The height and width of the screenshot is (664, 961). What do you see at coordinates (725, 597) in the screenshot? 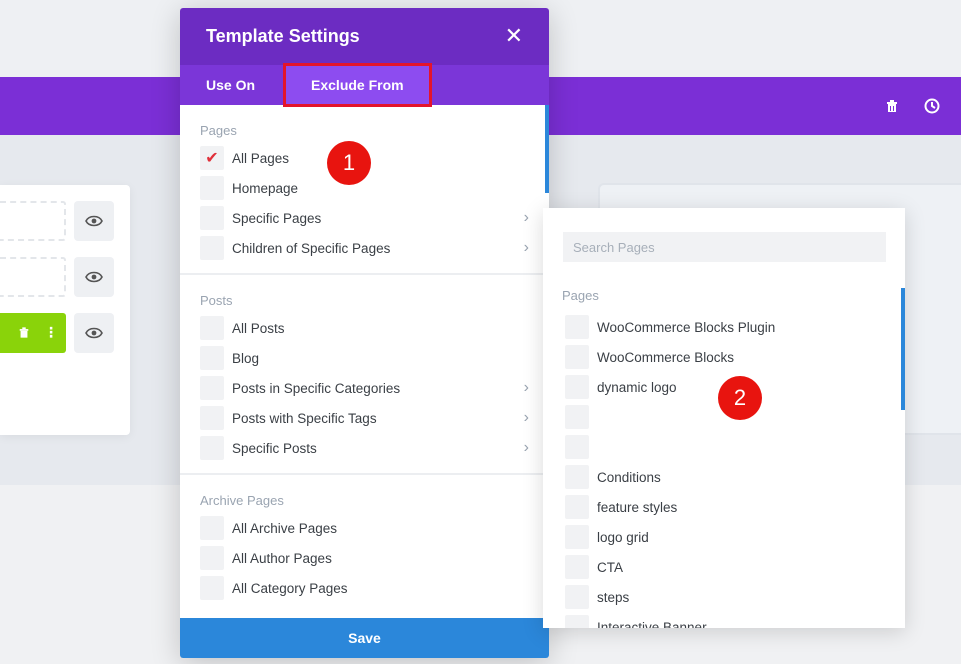
I see `list-item: steps` at bounding box center [725, 597].